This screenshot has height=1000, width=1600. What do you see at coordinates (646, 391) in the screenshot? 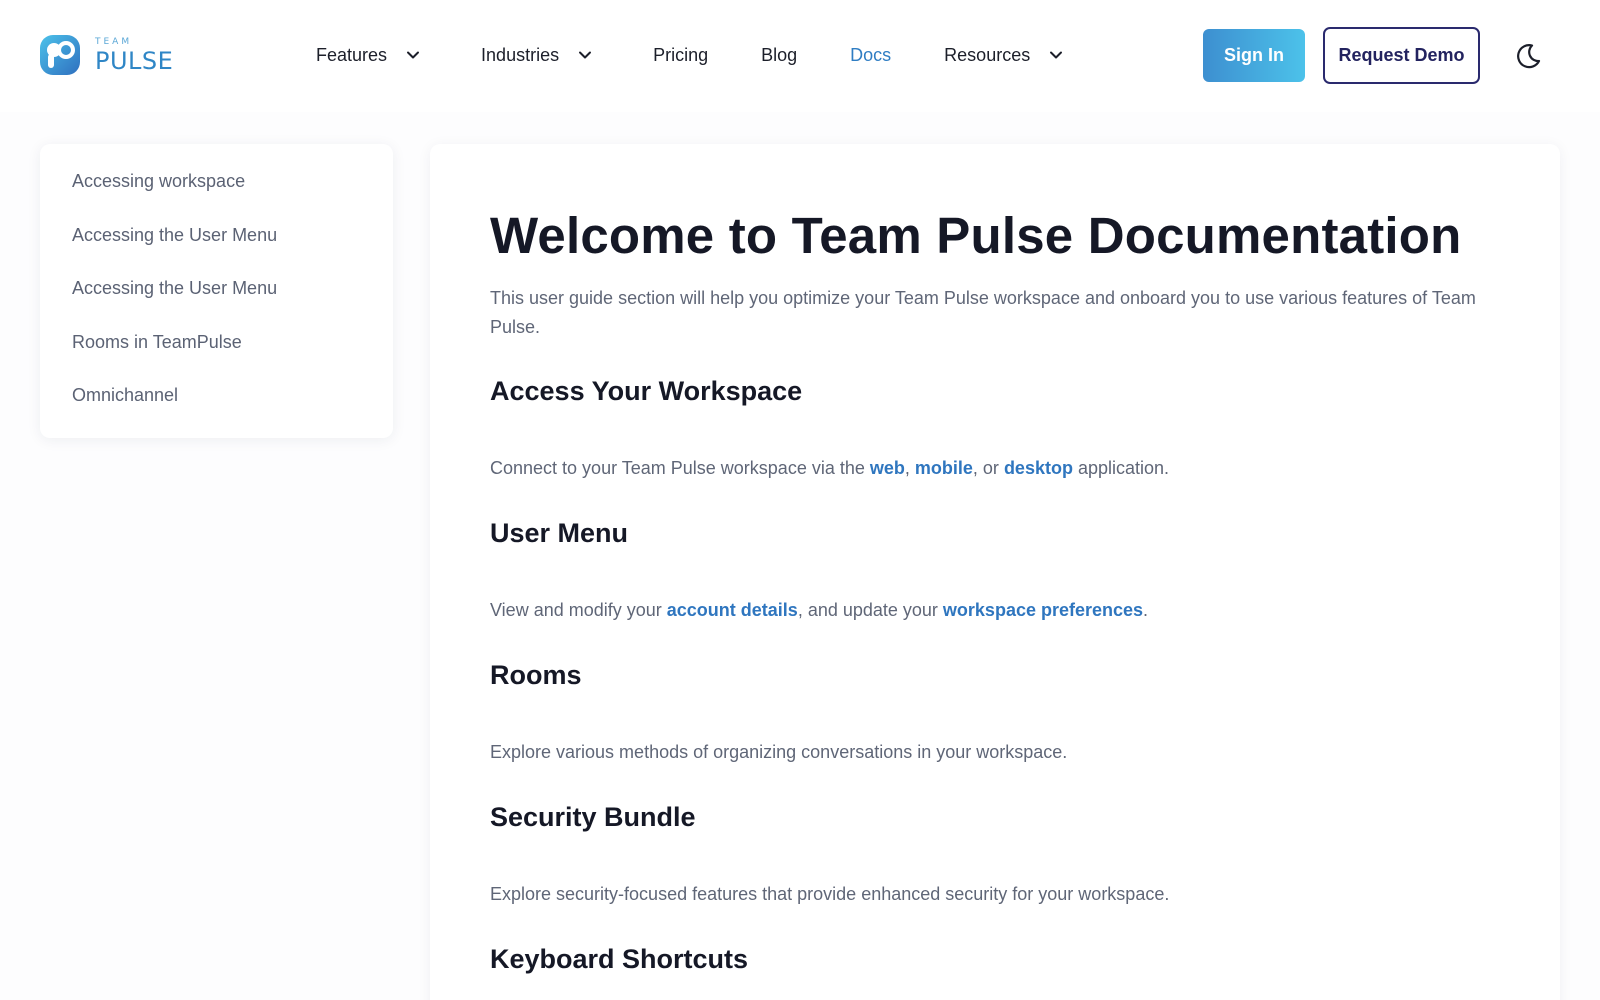
I see `section-title-access-workspace: Access Your Workspace` at bounding box center [646, 391].